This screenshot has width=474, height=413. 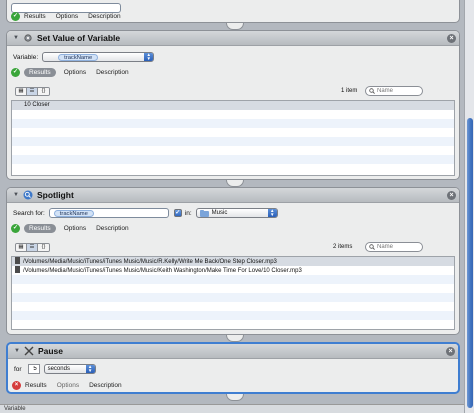 I want to click on vertical-scrollbar, so click(x=469, y=206).